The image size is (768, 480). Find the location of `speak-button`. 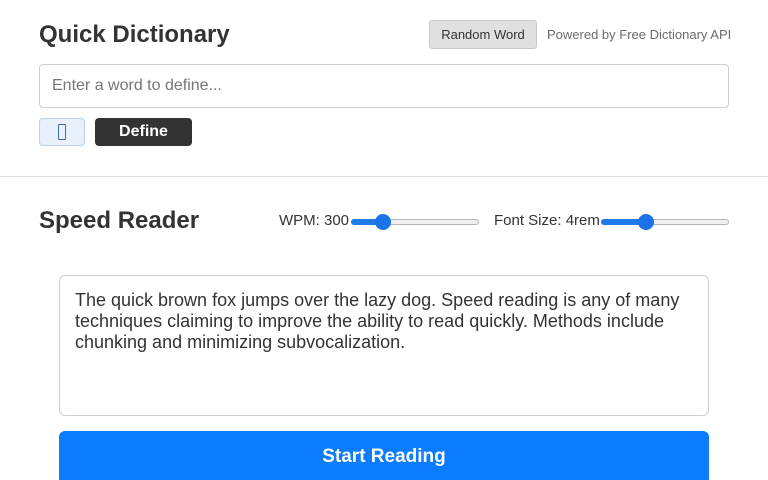

speak-button is located at coordinates (62, 132).